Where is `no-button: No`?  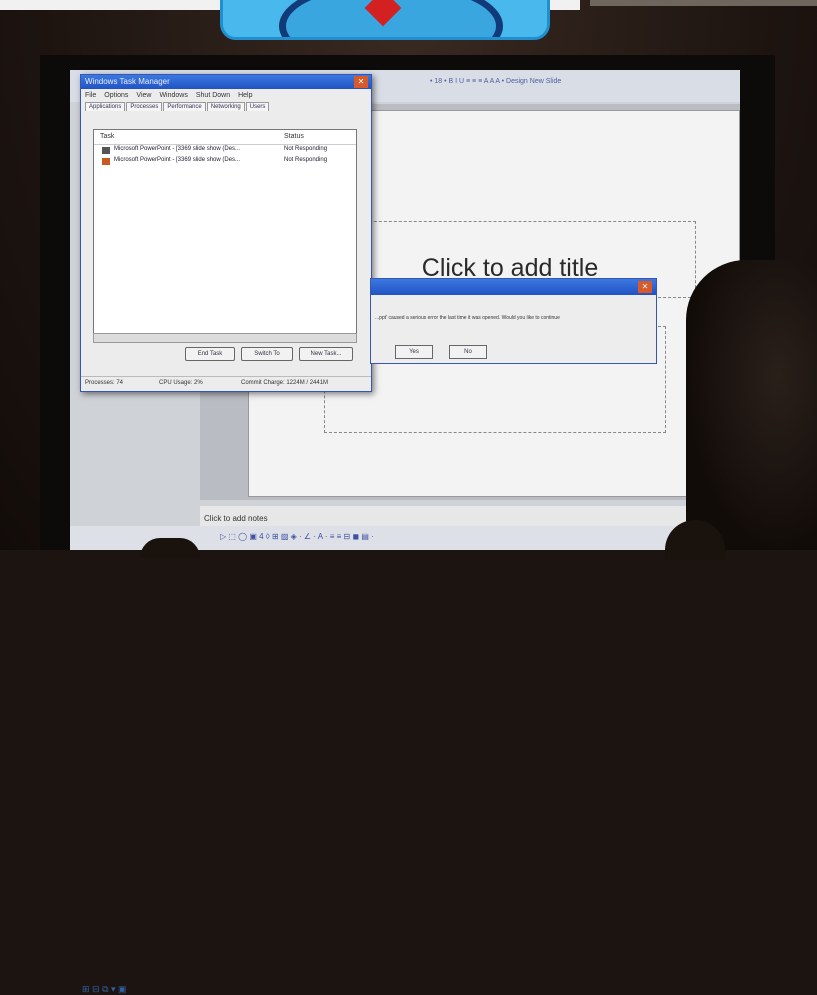 no-button: No is located at coordinates (468, 352).